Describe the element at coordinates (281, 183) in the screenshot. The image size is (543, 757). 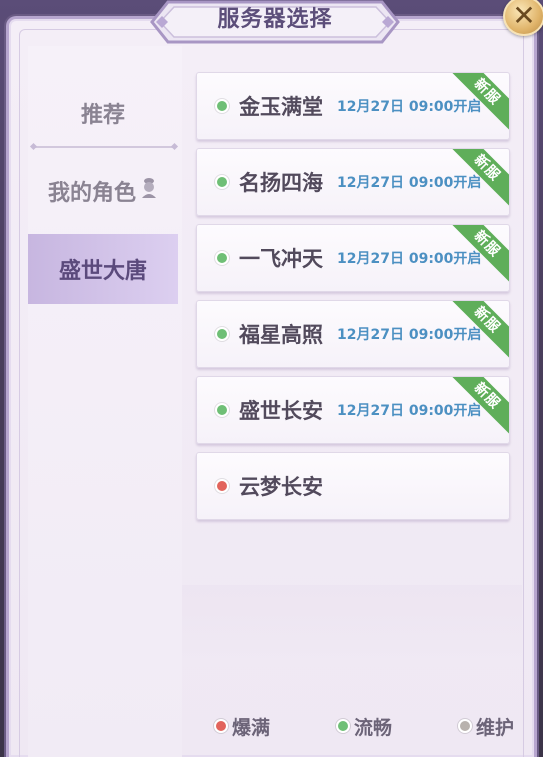
I see `server-name: 名扬四海` at that location.